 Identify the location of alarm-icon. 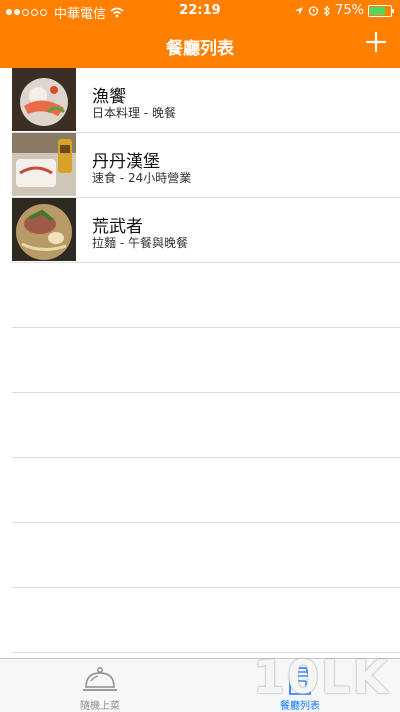
(313, 11).